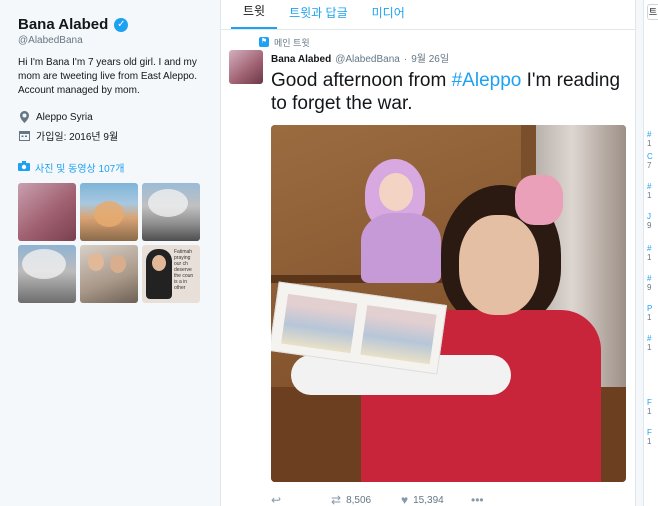  Describe the element at coordinates (276, 499) in the screenshot. I see `reply-icon: ↩` at that location.